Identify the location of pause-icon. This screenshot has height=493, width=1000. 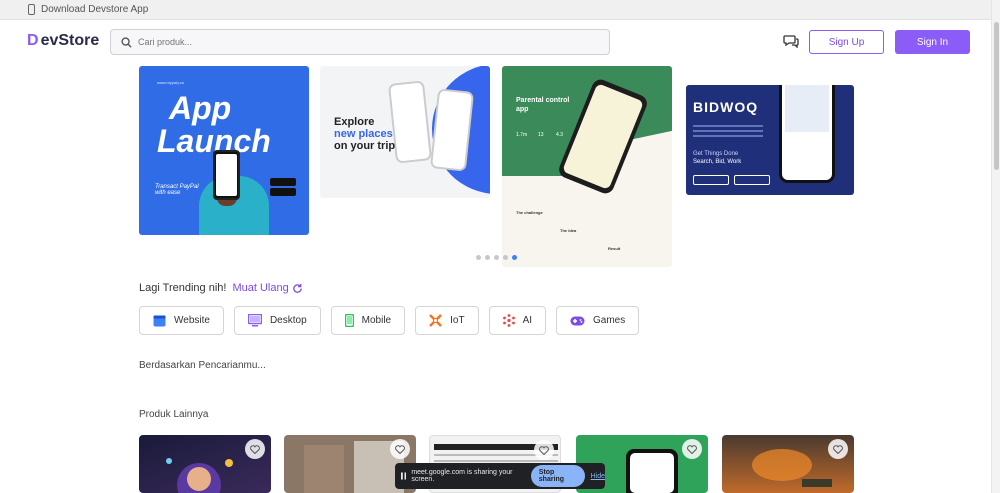
(404, 476).